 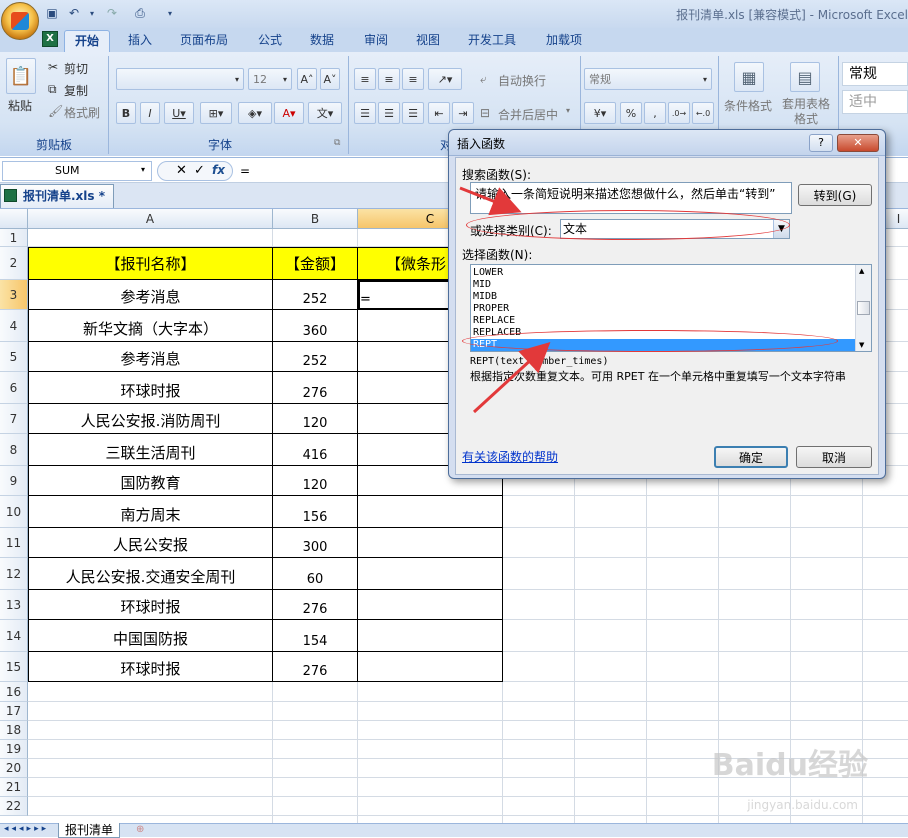 I want to click on increase-decimal-icon: .0→, so click(x=679, y=113).